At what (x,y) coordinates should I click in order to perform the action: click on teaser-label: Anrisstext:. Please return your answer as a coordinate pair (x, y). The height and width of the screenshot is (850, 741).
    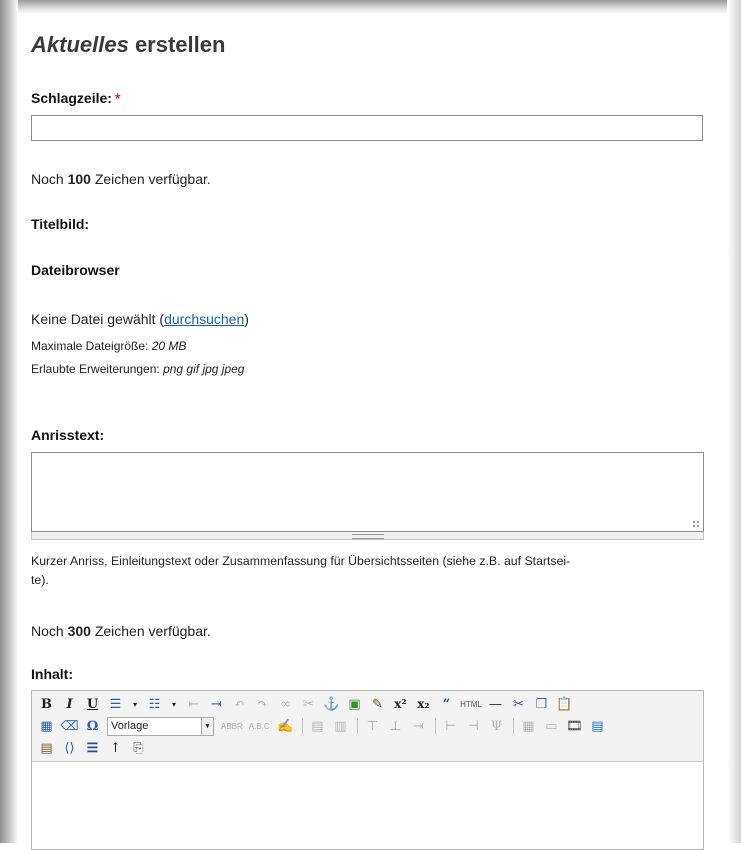
    Looking at the image, I should click on (68, 435).